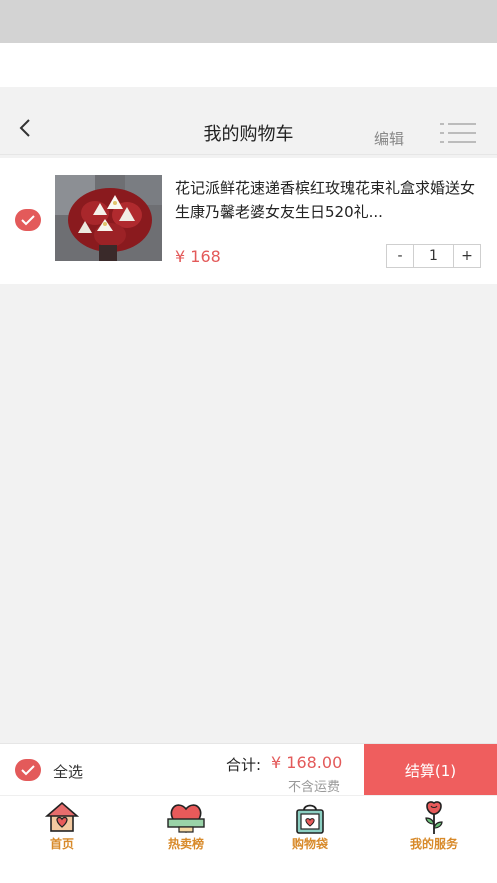 The height and width of the screenshot is (883, 497). Describe the element at coordinates (108, 218) in the screenshot. I see `product-image` at that location.